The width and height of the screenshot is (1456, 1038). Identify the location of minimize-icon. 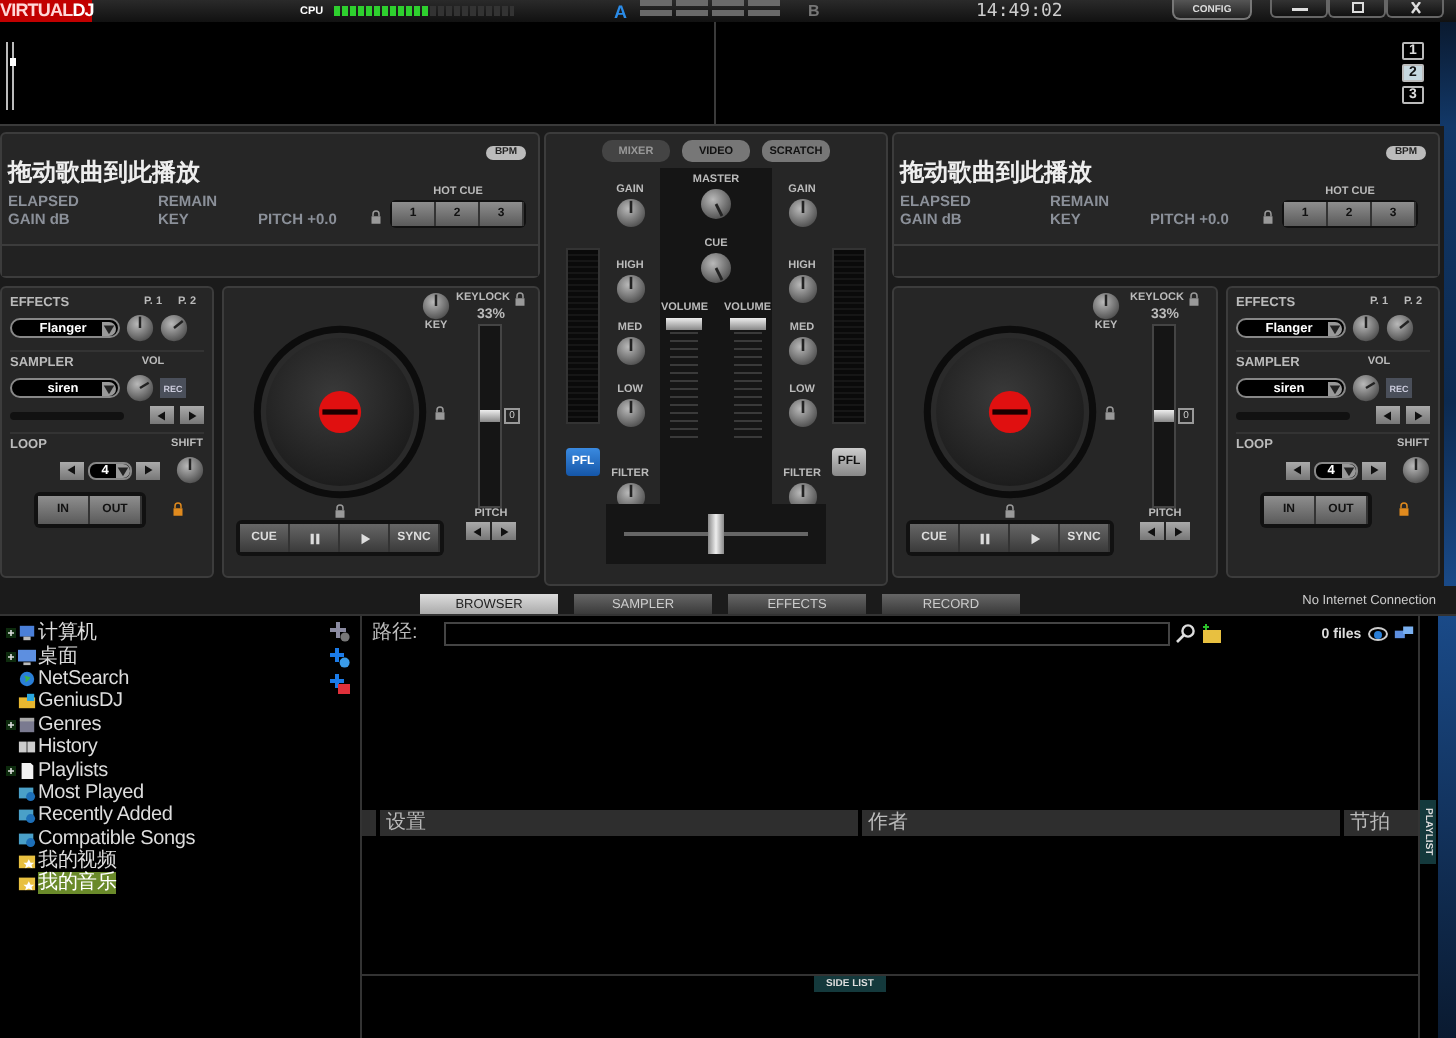
(1299, 8).